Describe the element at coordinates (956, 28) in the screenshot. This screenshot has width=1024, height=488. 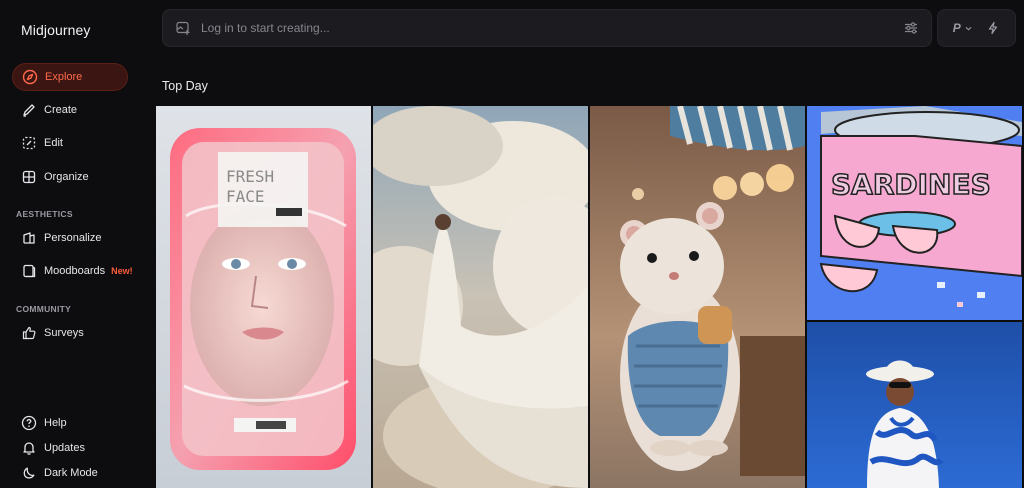
I see `mode-label: P` at that location.